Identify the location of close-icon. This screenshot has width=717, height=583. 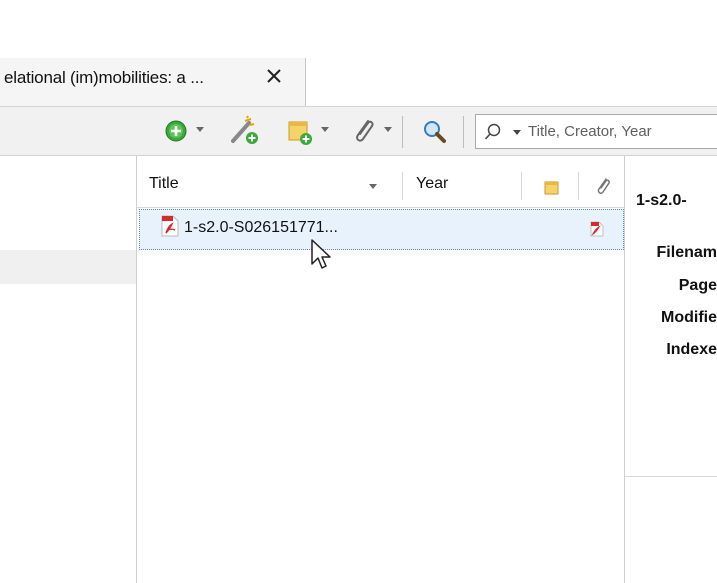
(274, 76).